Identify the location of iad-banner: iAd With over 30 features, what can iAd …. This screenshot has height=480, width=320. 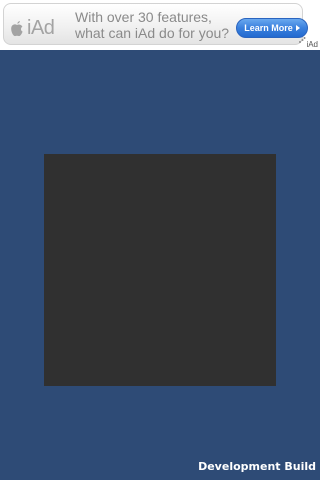
(160, 25).